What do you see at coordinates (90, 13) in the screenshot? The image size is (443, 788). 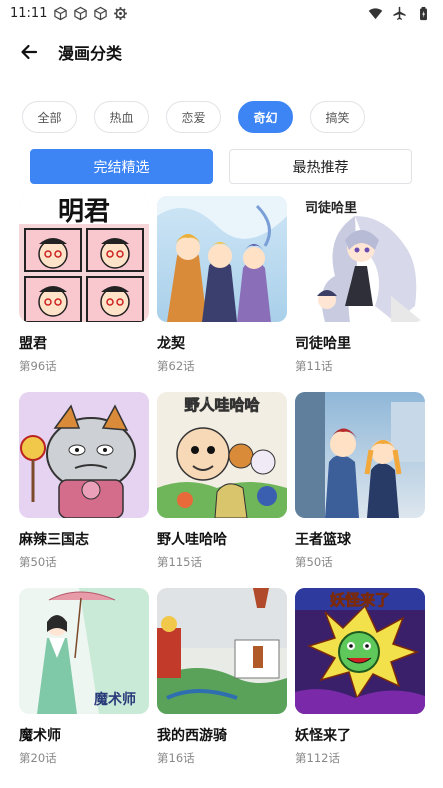 I see `status-left-icons` at bounding box center [90, 13].